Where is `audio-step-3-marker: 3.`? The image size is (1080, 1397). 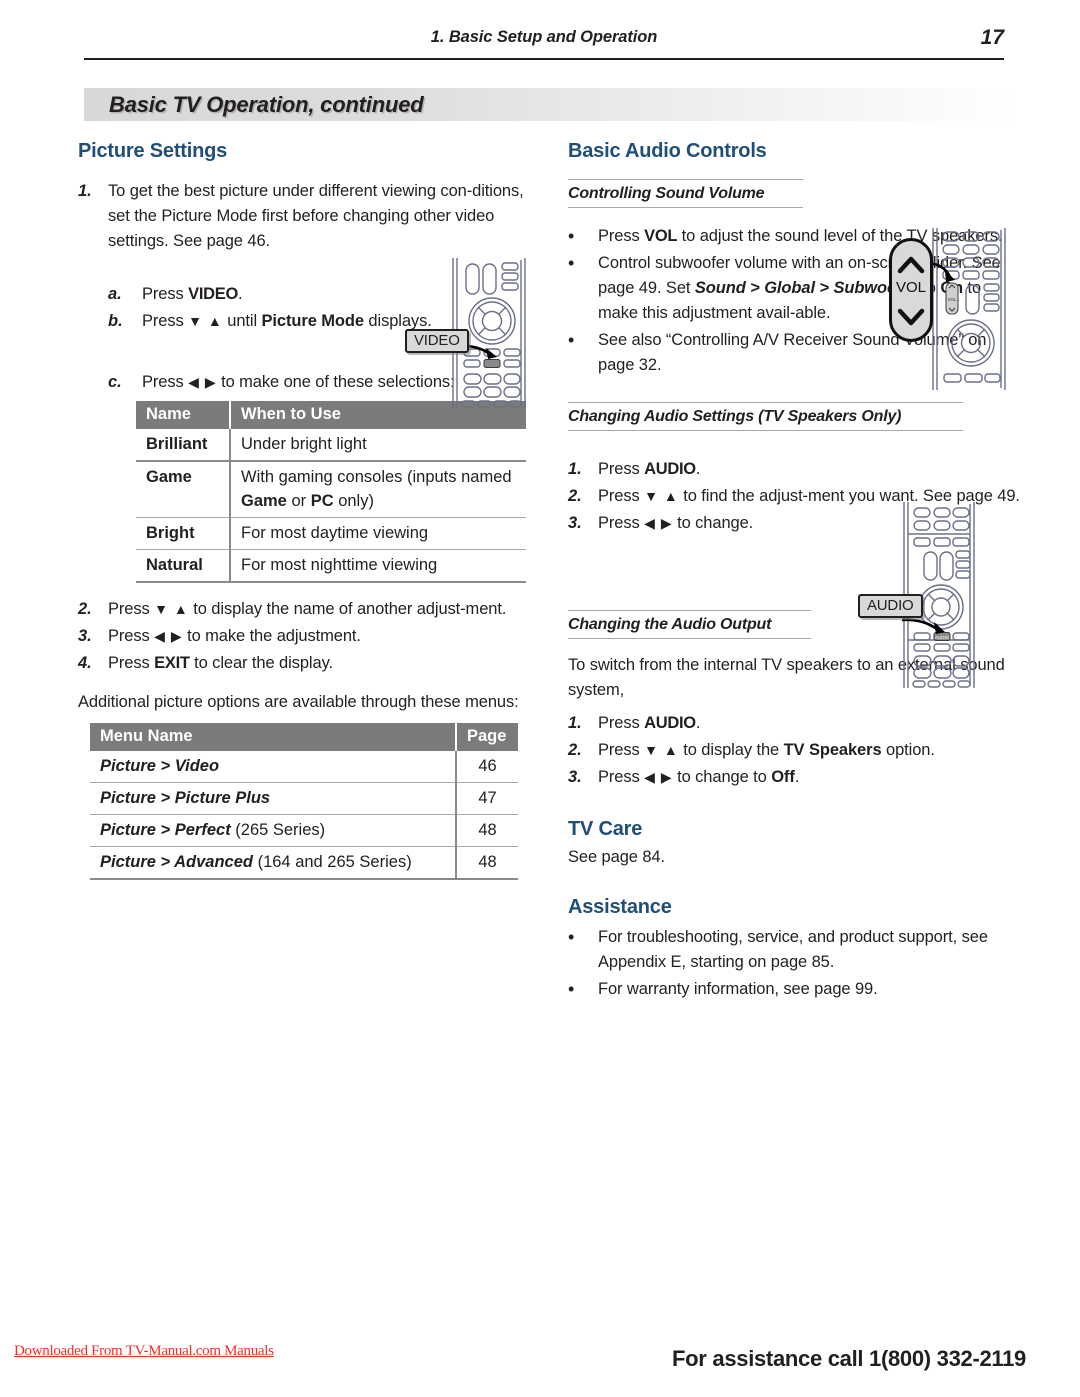
audio-step-3-marker: 3. is located at coordinates (575, 523).